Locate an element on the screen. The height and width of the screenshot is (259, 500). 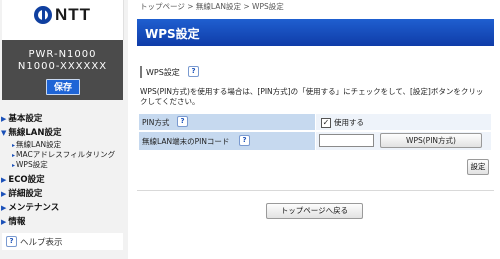
logo: NTT is located at coordinates (63, 20).